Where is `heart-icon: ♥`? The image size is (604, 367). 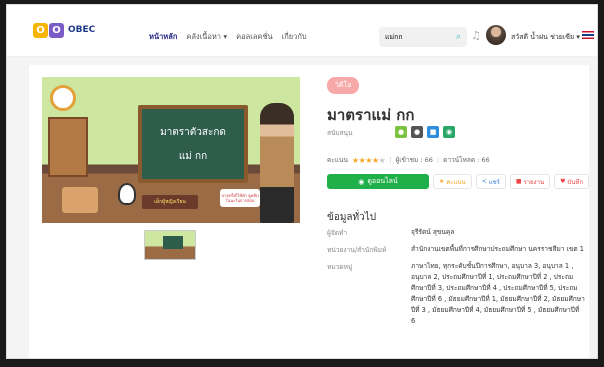
heart-icon: ♥ is located at coordinates (563, 181).